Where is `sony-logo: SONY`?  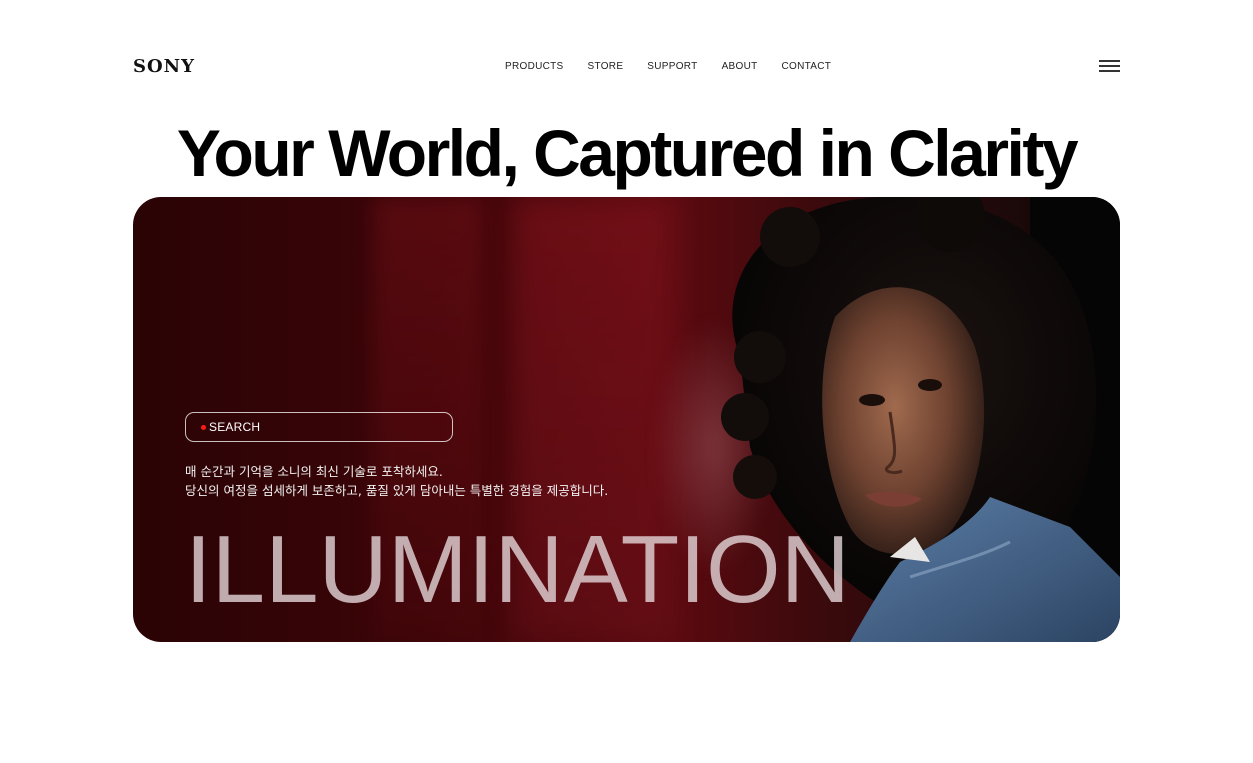 sony-logo: SONY is located at coordinates (164, 66).